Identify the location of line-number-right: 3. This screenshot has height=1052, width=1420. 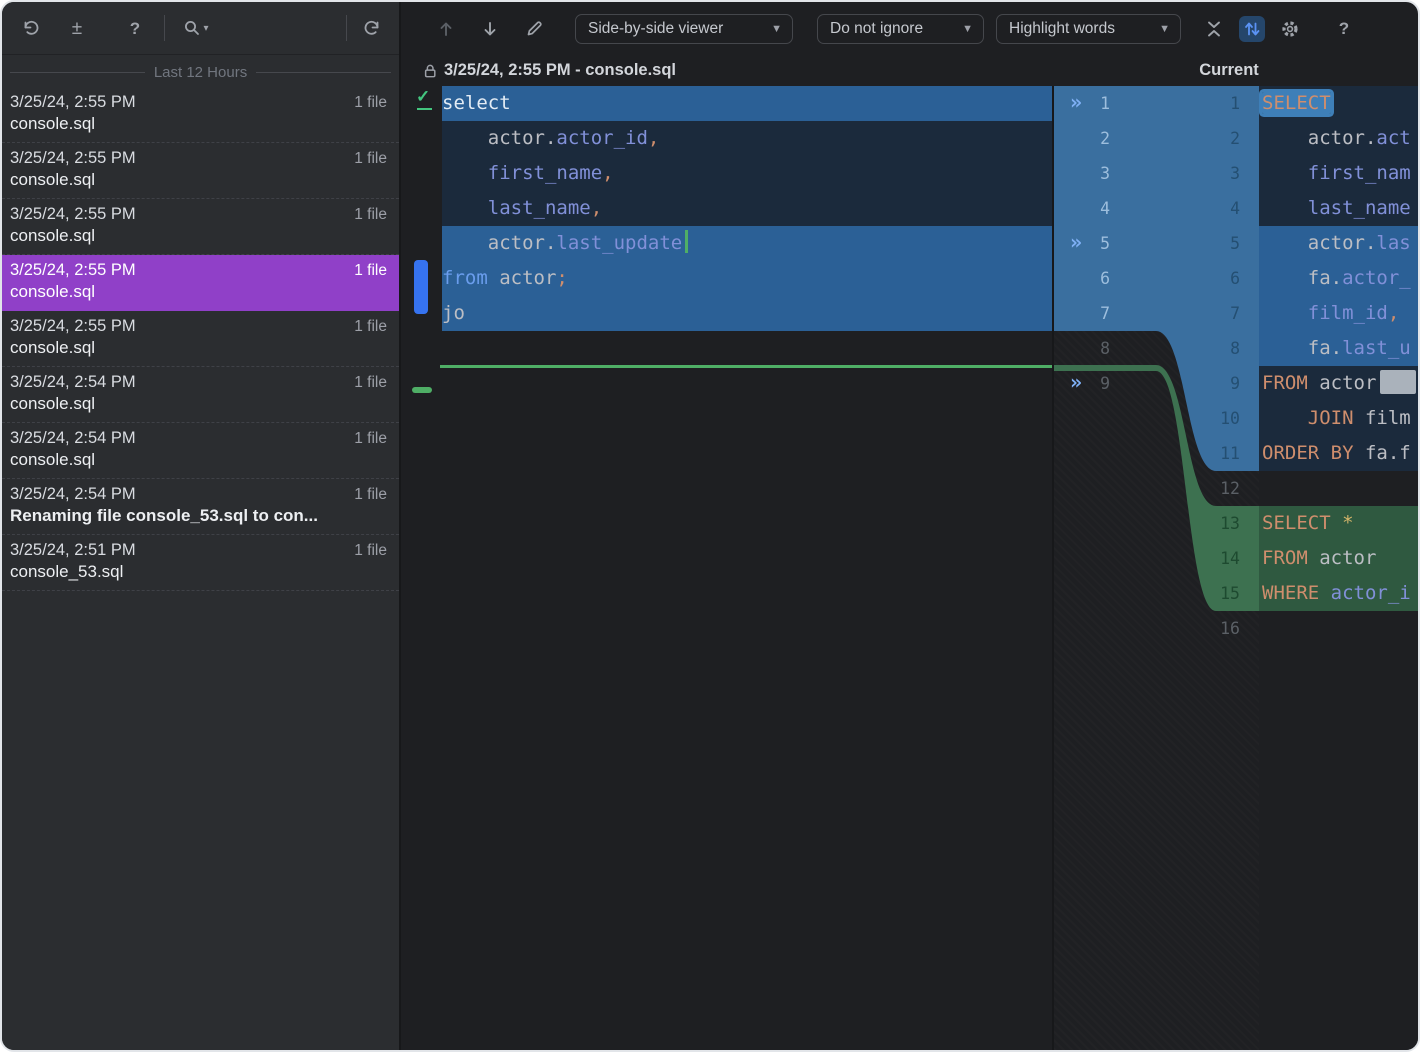
(1220, 173).